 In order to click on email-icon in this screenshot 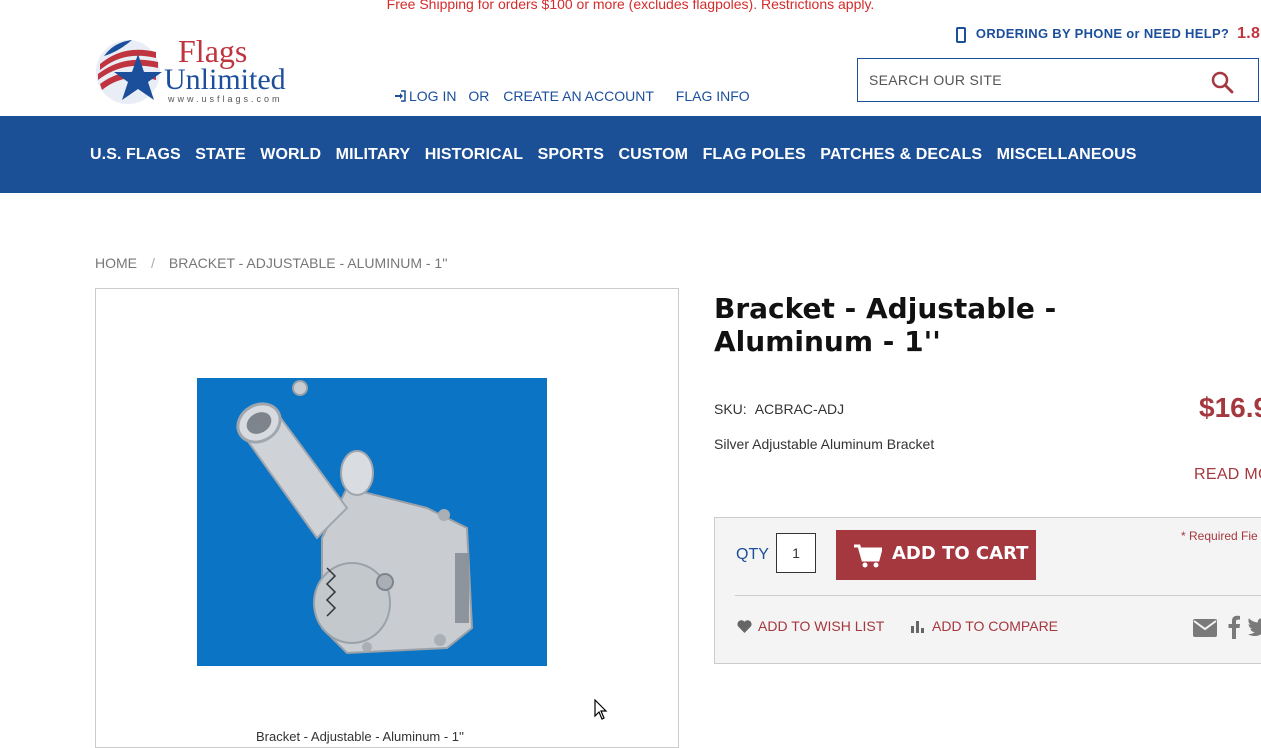, I will do `click(1205, 628)`.